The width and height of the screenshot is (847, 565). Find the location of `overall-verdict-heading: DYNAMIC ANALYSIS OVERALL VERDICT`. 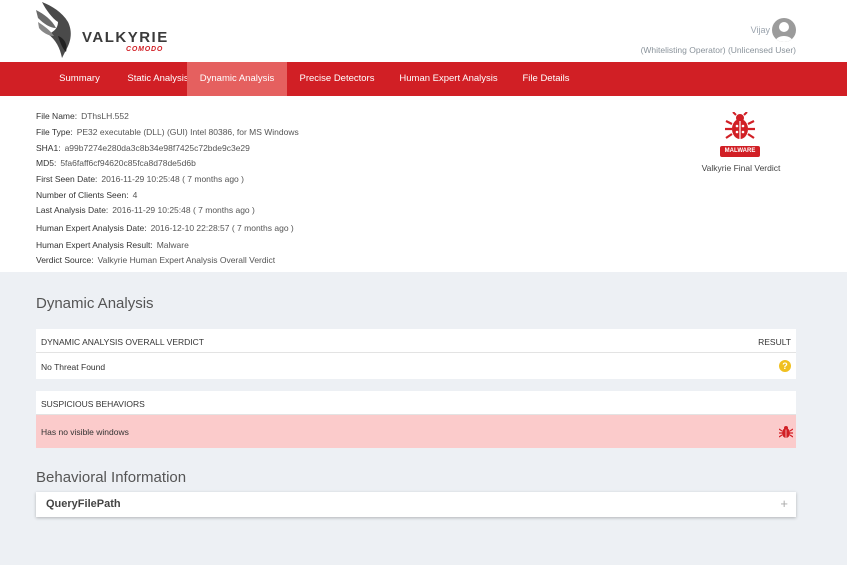

overall-verdict-heading: DYNAMIC ANALYSIS OVERALL VERDICT is located at coordinates (122, 342).